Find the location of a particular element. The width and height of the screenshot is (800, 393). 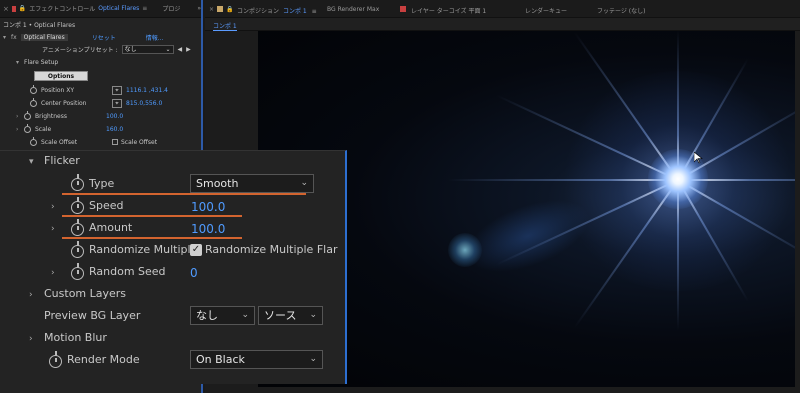

type-label: Type is located at coordinates (102, 183).